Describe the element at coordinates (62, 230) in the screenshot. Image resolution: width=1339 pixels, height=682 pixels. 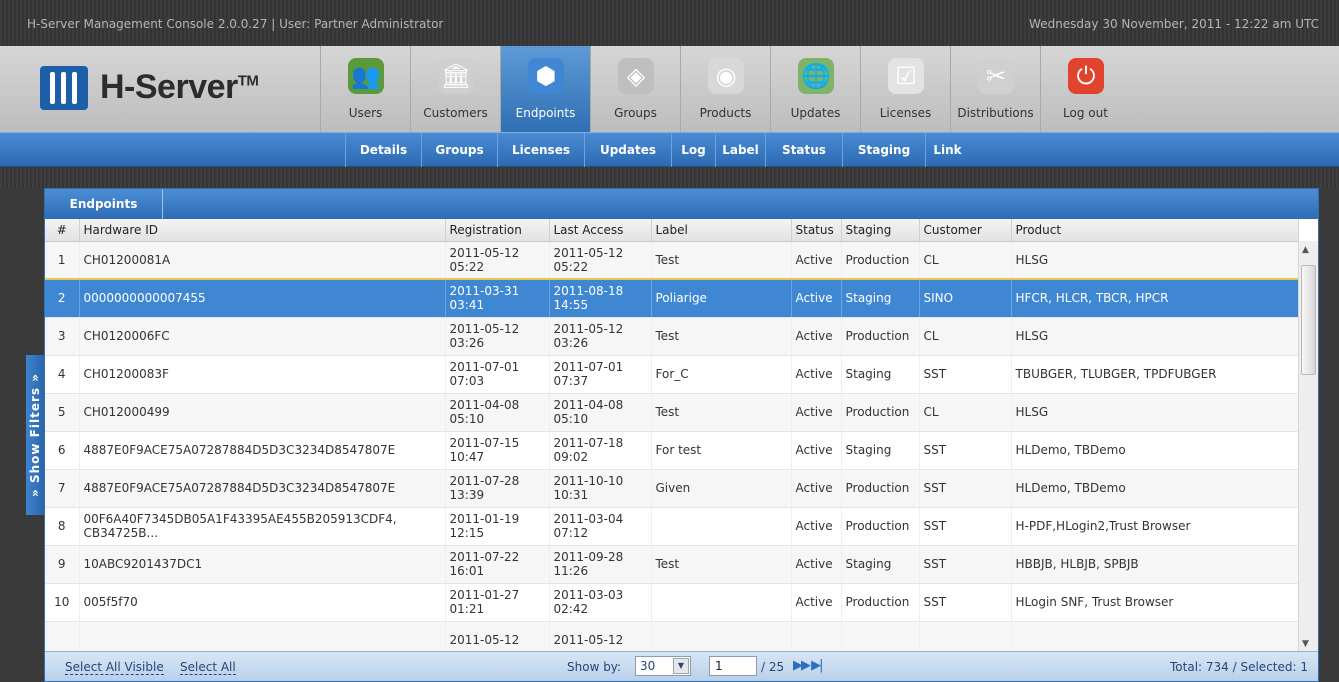
I see `column-header: #` at that location.